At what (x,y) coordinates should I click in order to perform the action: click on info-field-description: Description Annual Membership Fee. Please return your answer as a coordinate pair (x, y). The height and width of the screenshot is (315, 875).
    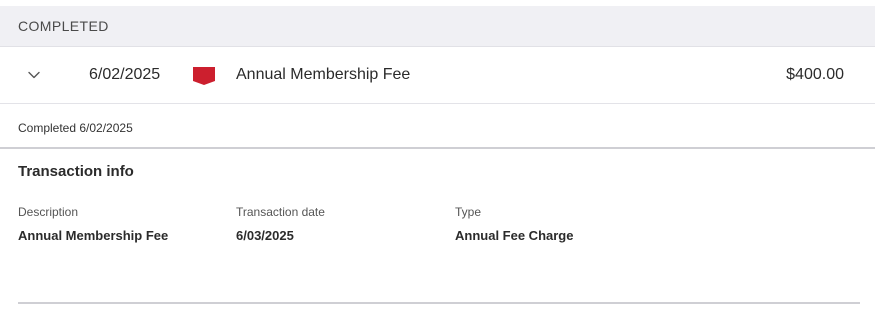
    Looking at the image, I should click on (93, 224).